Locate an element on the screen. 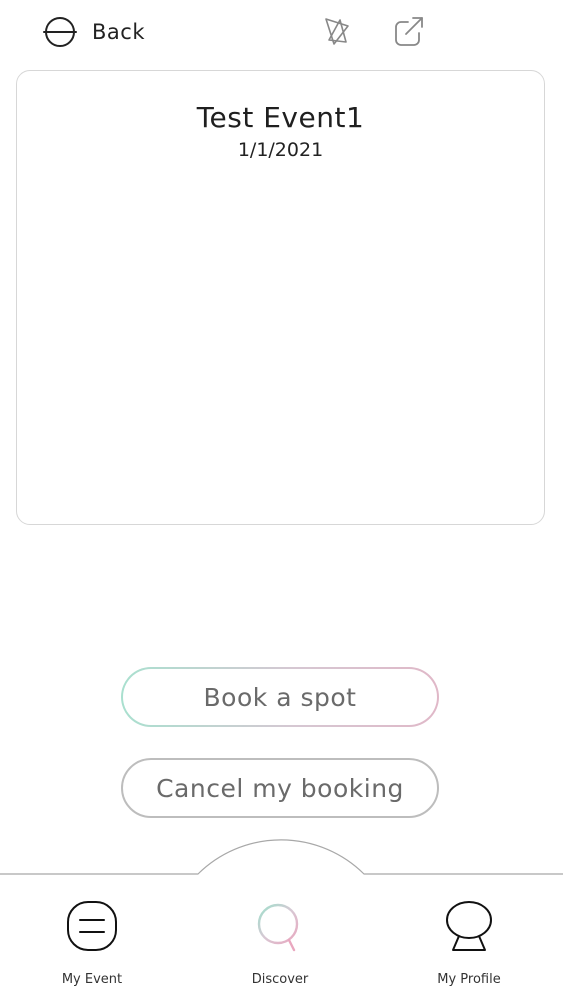 The width and height of the screenshot is (563, 1000). nav-label-my-profile: My Profile is located at coordinates (469, 979).